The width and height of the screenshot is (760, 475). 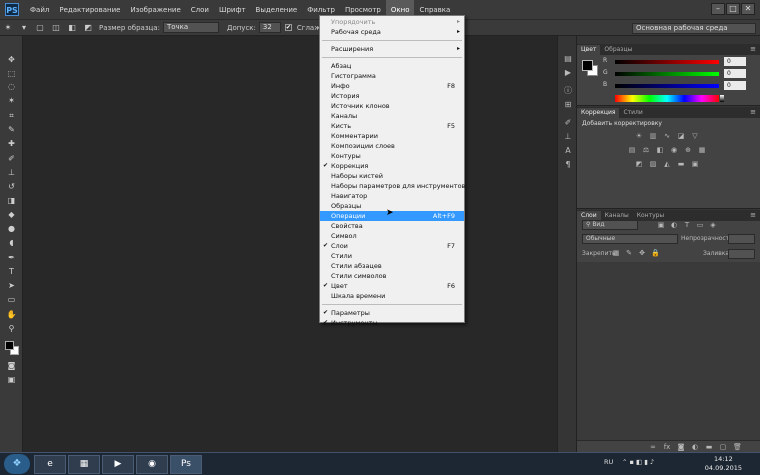 What do you see at coordinates (722, 98) in the screenshot?
I see `grayscale-ramp` at bounding box center [722, 98].